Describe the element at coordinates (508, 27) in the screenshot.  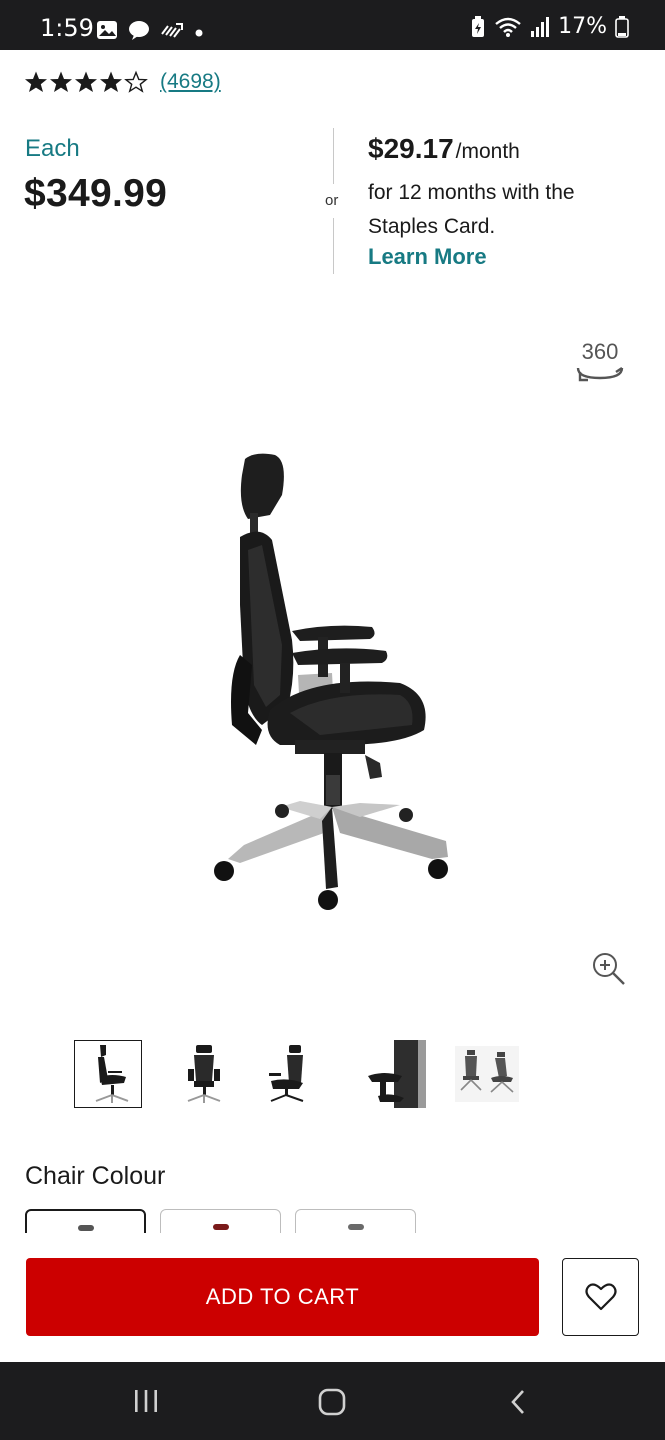
I see `wifi-icon` at that location.